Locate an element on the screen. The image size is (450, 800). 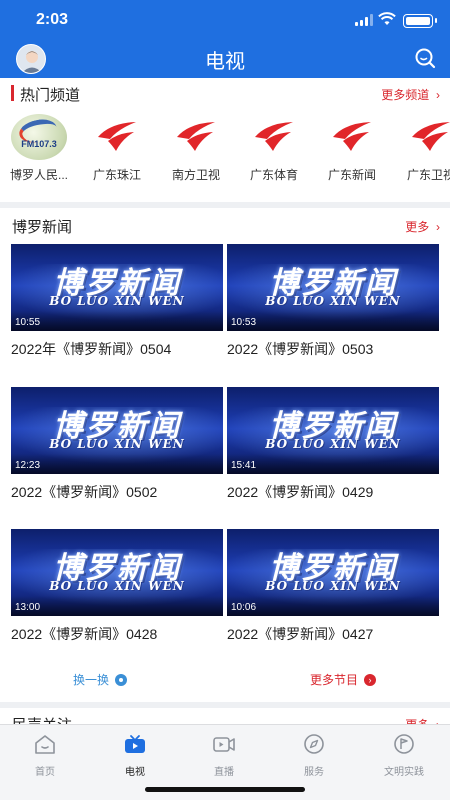
wifi-icon is located at coordinates (387, 18).